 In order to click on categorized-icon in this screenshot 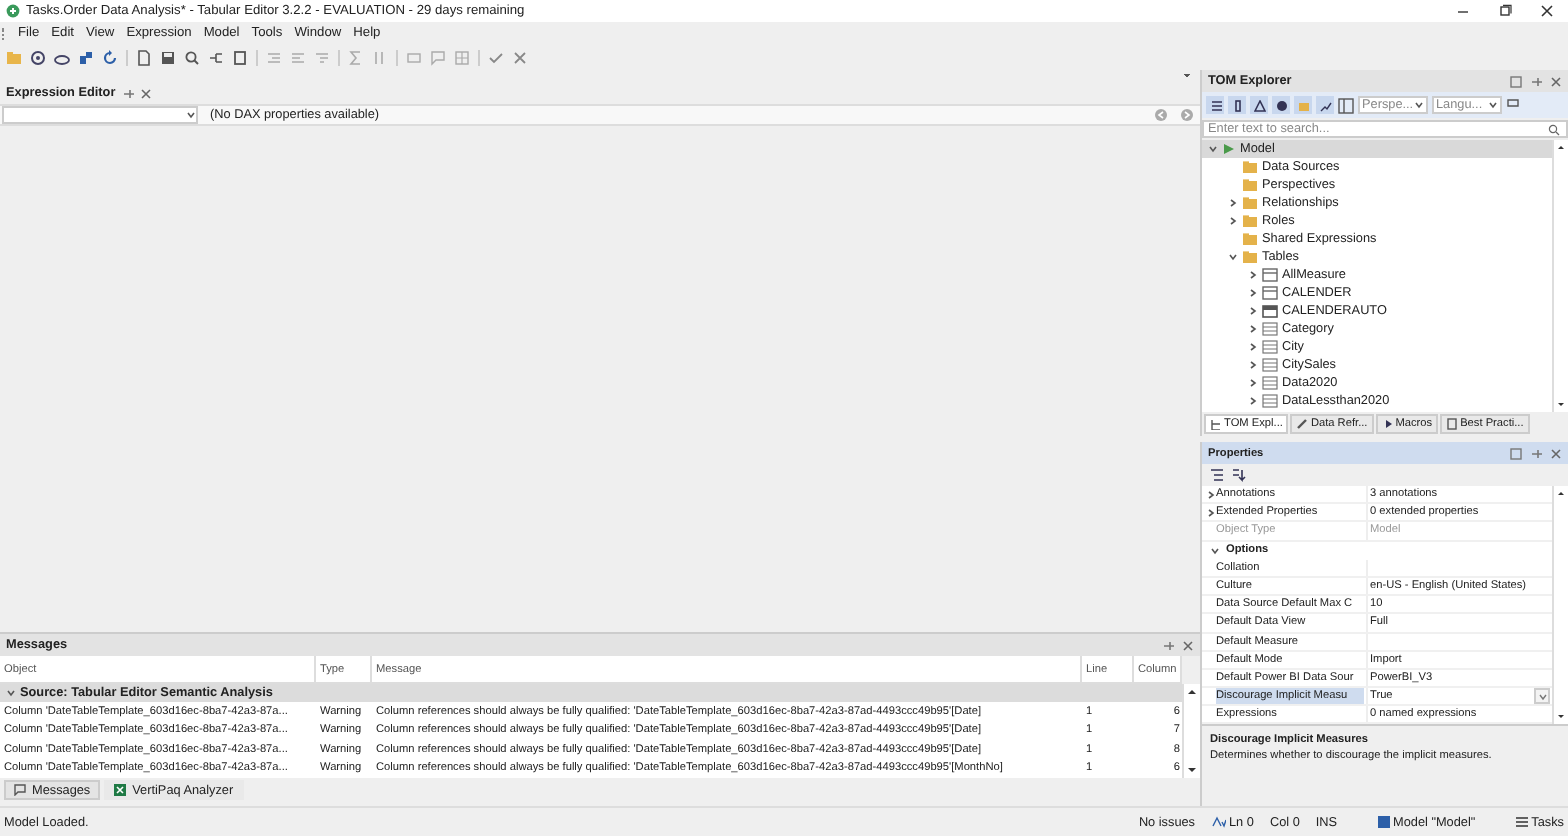, I will do `click(1217, 475)`.